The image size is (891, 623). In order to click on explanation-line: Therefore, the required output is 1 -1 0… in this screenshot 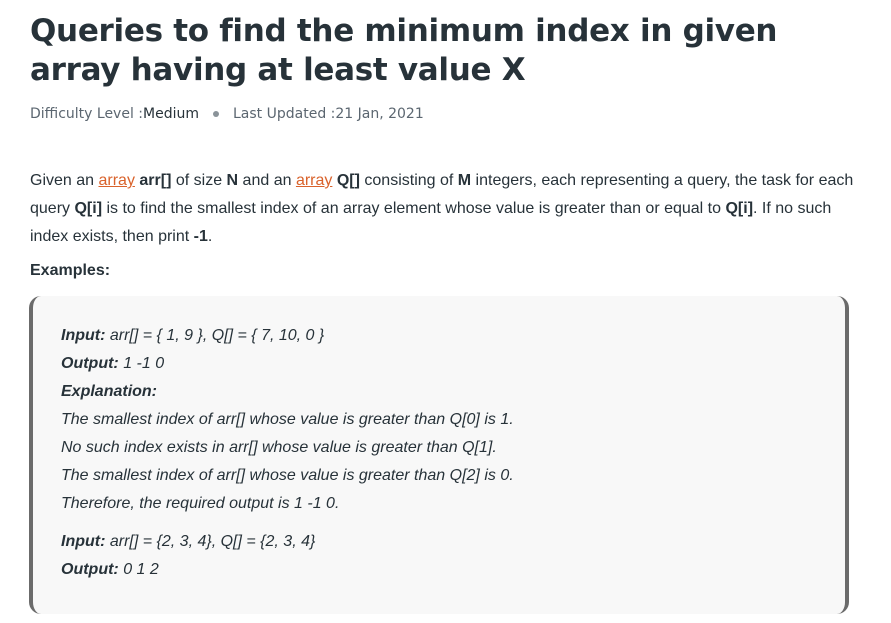, I will do `click(200, 503)`.